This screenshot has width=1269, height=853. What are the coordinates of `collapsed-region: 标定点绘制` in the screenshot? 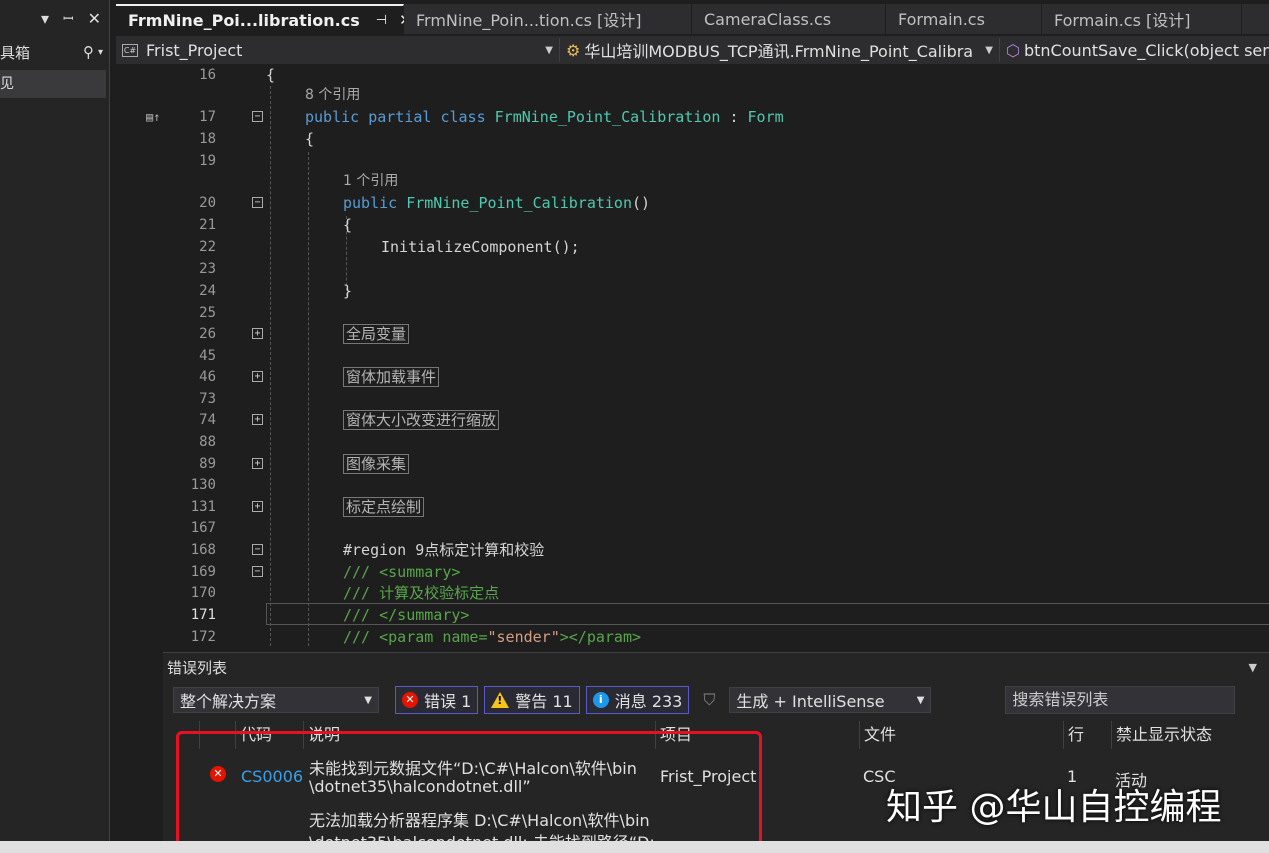 It's located at (384, 507).